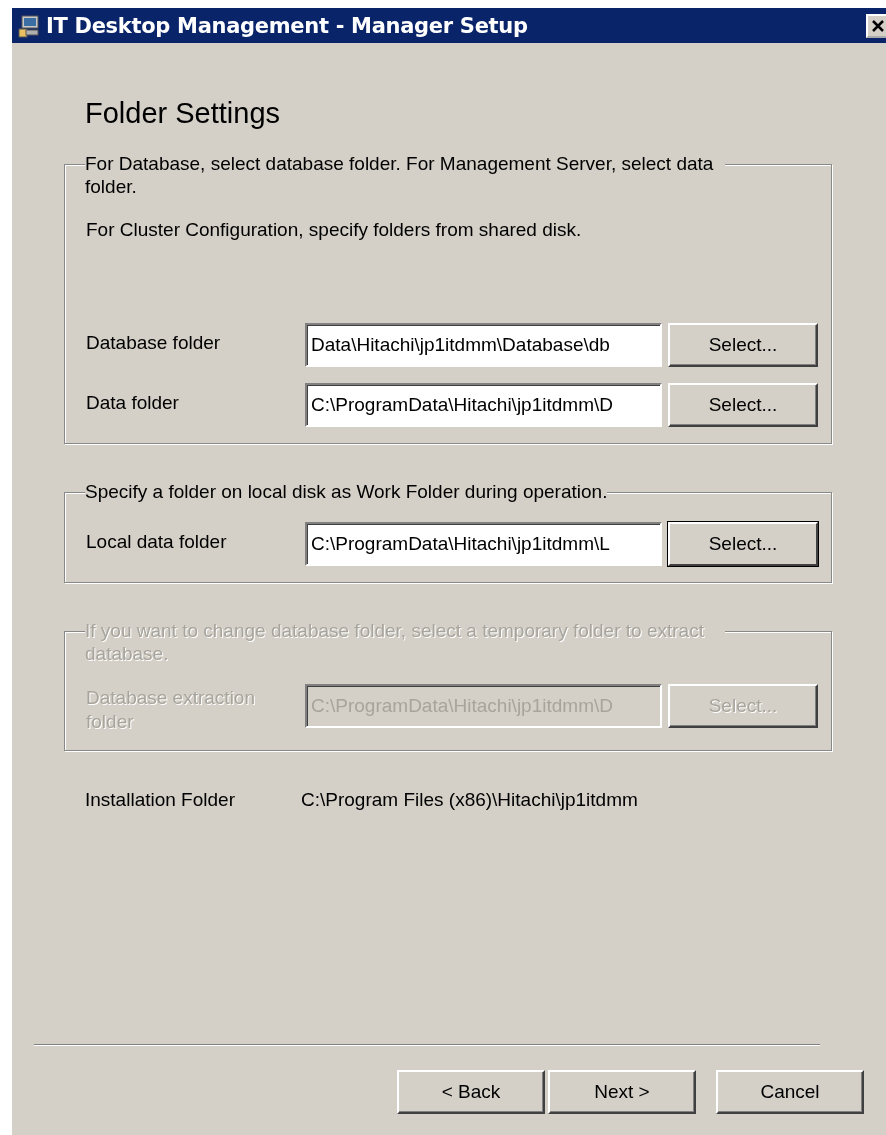 Image resolution: width=886 pixels, height=1135 pixels. I want to click on folder-field: Data\Hitachi\jp1itdmm\Database\db, so click(483, 345).